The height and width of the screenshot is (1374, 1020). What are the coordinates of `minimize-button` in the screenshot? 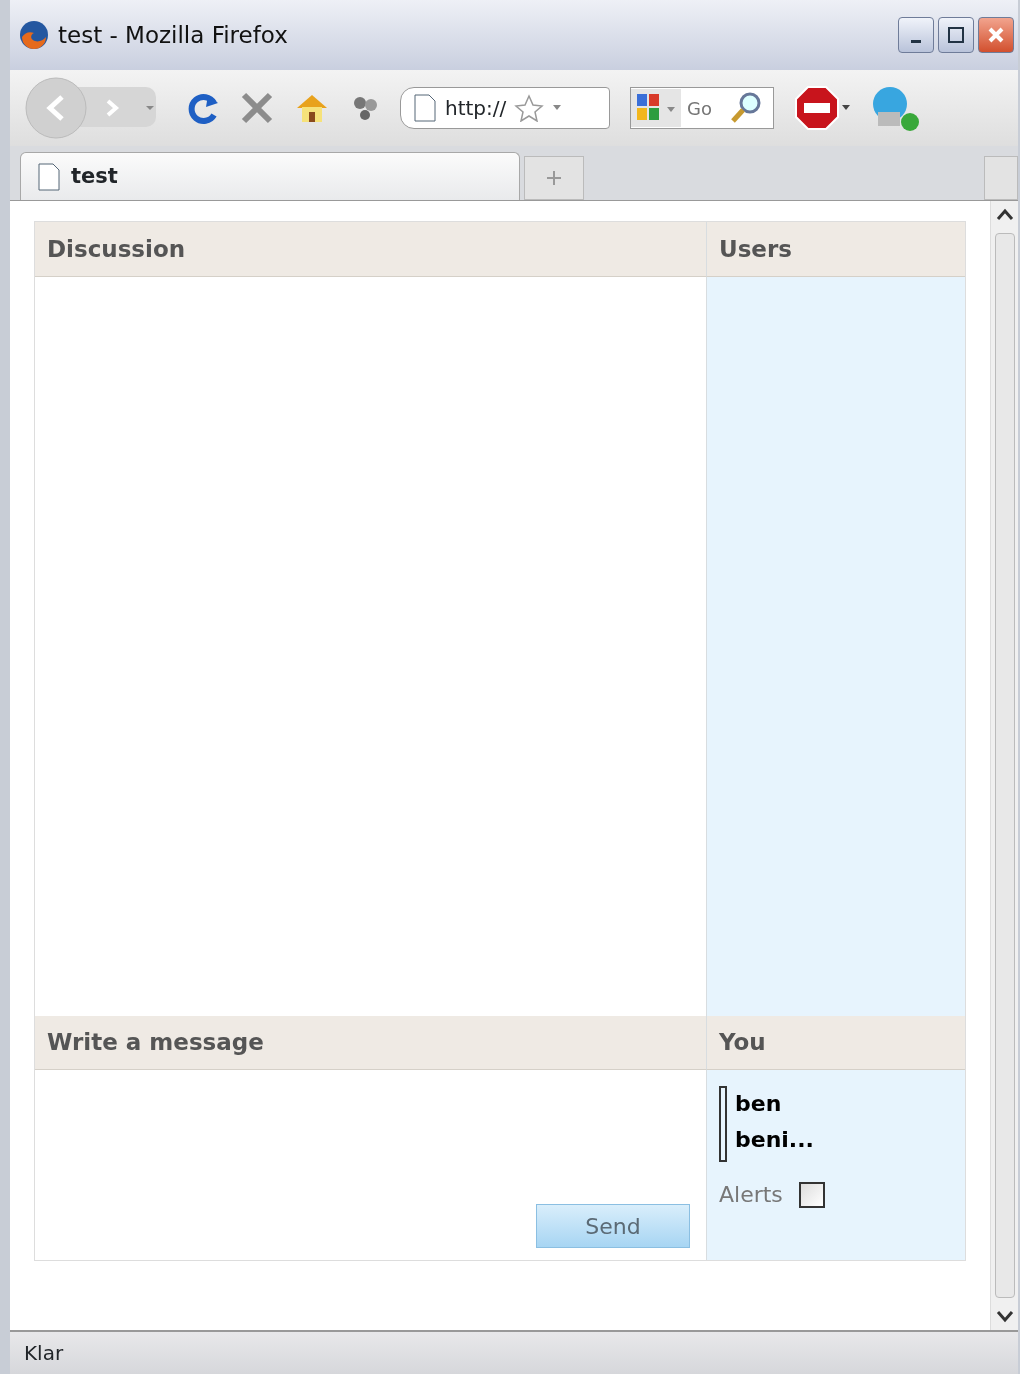 It's located at (916, 35).